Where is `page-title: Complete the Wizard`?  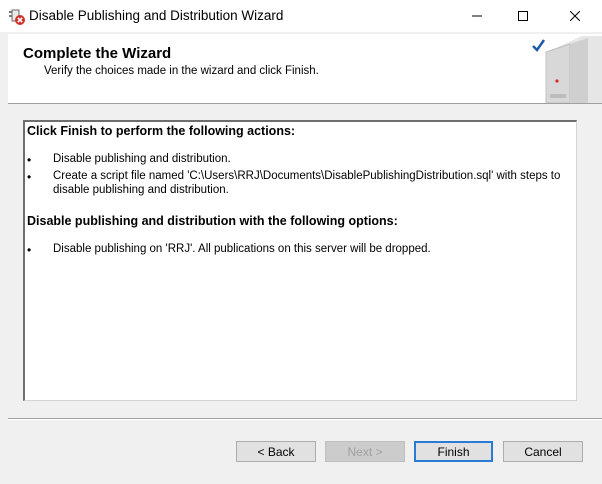 page-title: Complete the Wizard is located at coordinates (97, 53).